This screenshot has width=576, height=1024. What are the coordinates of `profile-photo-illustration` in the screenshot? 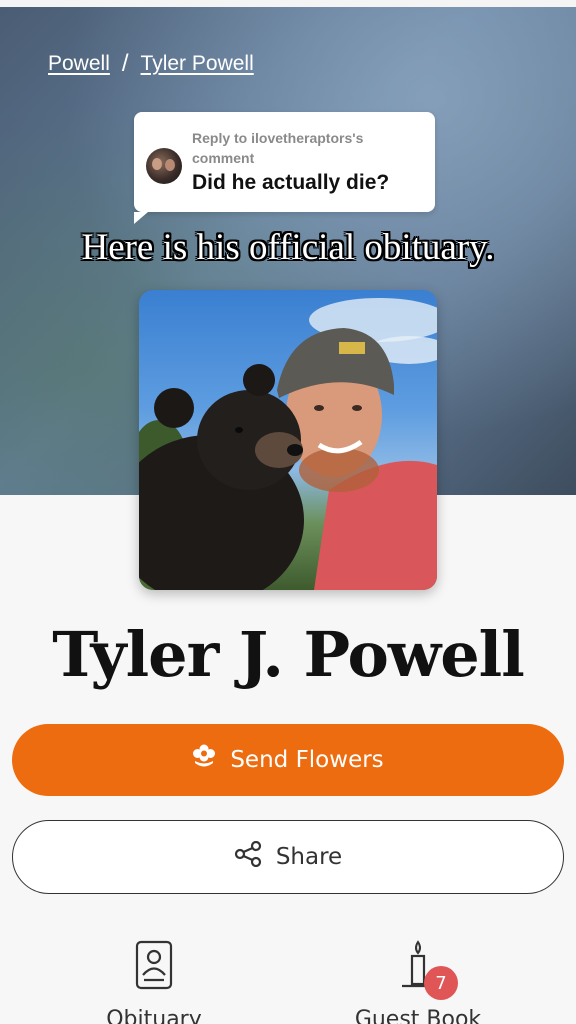 It's located at (288, 444).